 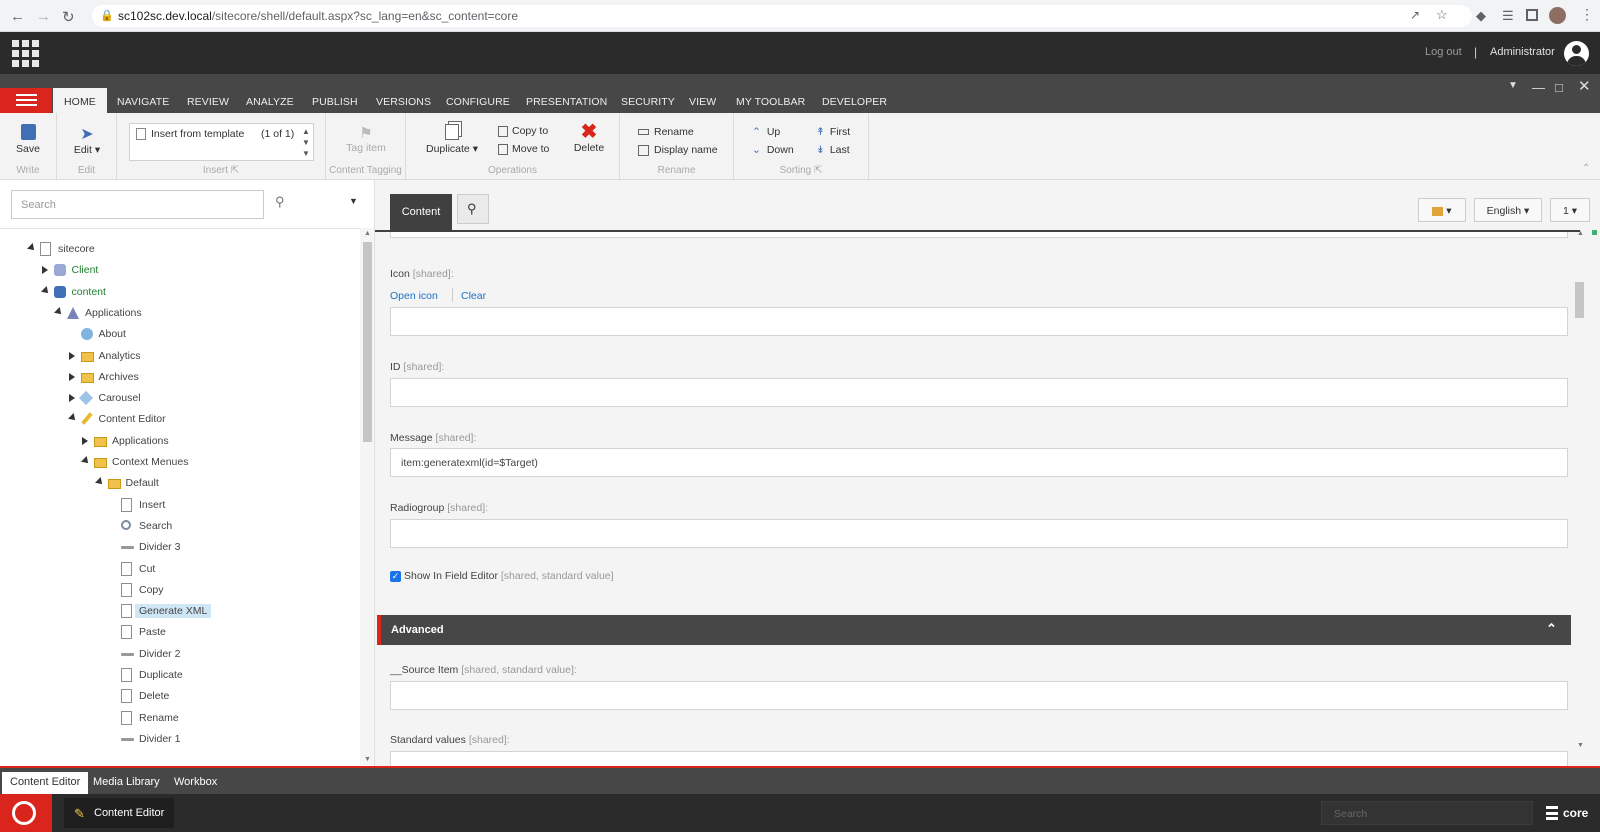 I want to click on sitecore-start-icon, so click(x=26, y=813).